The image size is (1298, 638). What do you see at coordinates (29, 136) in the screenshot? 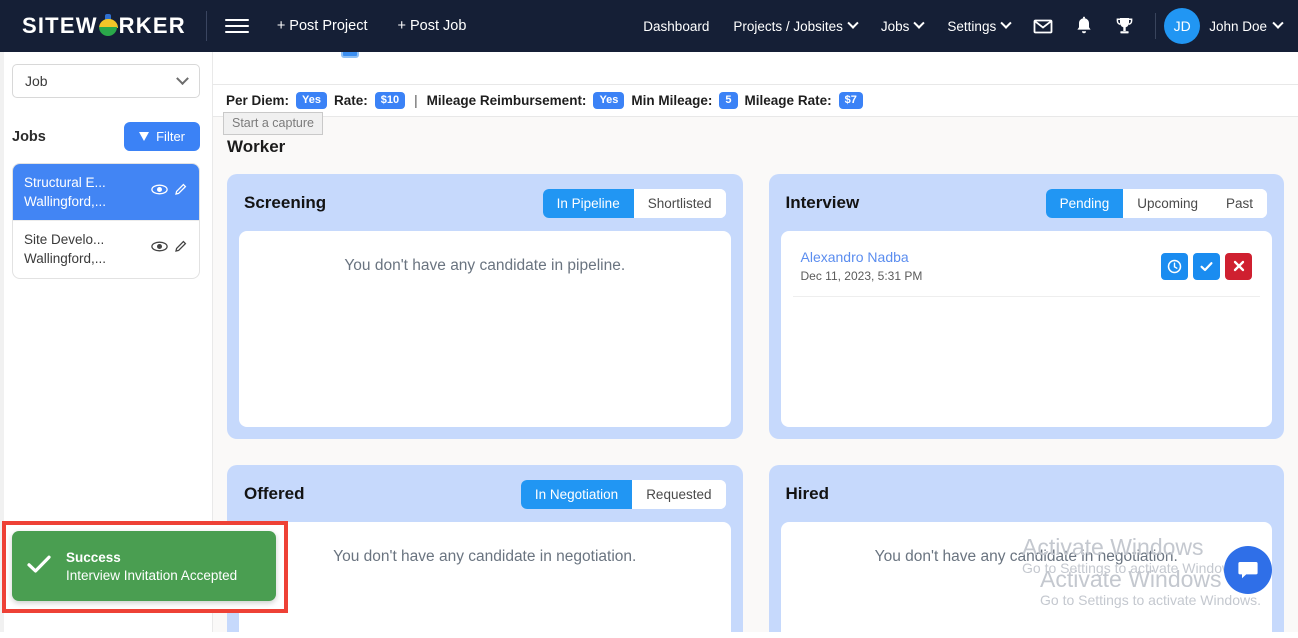
I see `jobs-heading: Jobs` at bounding box center [29, 136].